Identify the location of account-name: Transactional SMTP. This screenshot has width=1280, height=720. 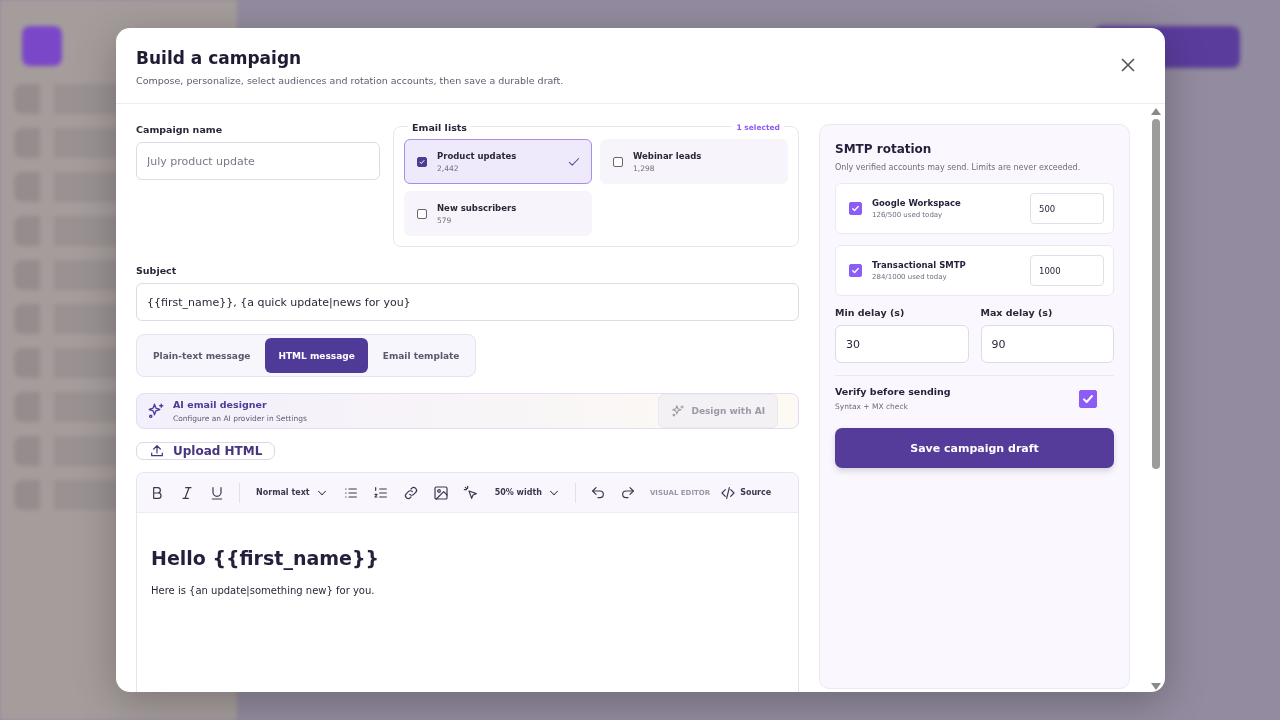
(919, 265).